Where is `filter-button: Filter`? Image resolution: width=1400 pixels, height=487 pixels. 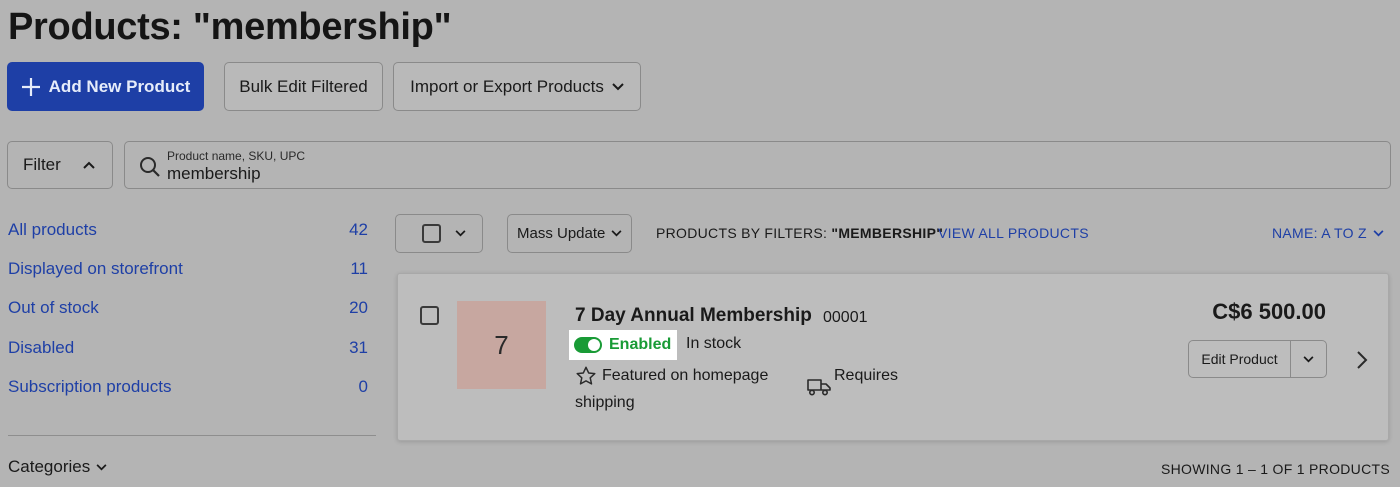 filter-button: Filter is located at coordinates (60, 165).